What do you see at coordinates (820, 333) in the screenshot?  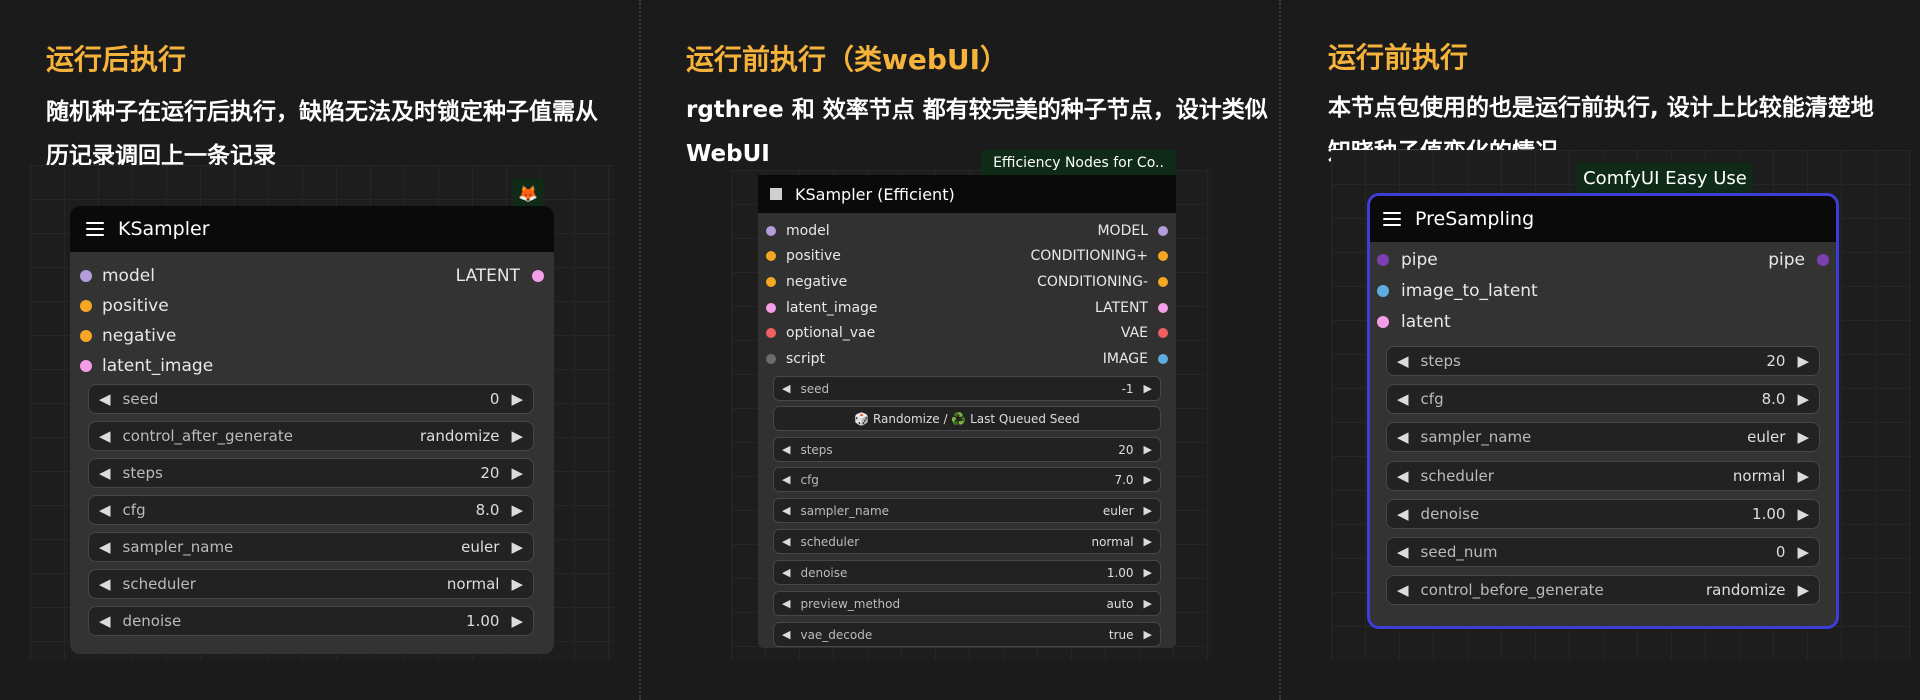 I see `input-slot: optional_vae` at bounding box center [820, 333].